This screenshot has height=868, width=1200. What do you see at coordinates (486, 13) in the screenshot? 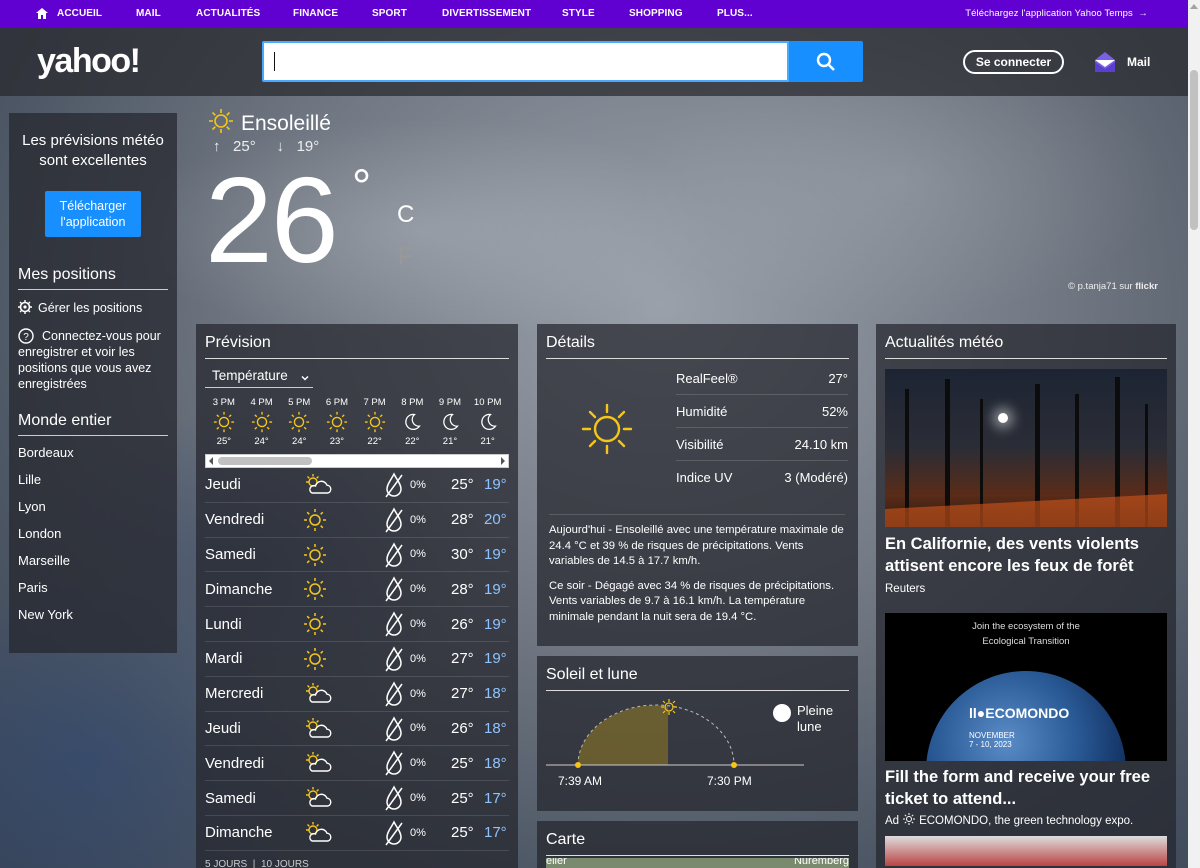
I see `nav-divertissement: DIVERTISSEMENT` at bounding box center [486, 13].